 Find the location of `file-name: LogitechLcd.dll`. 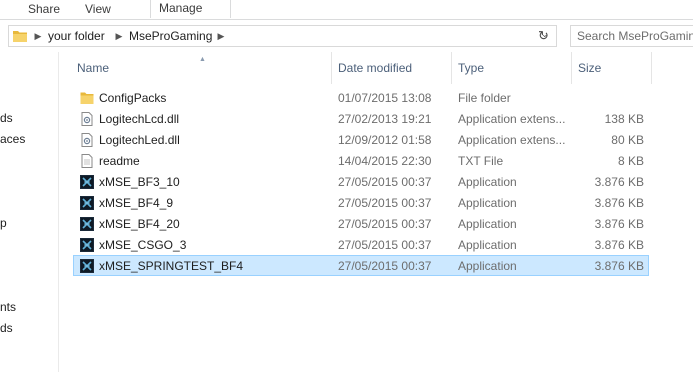

file-name: LogitechLcd.dll is located at coordinates (139, 119).